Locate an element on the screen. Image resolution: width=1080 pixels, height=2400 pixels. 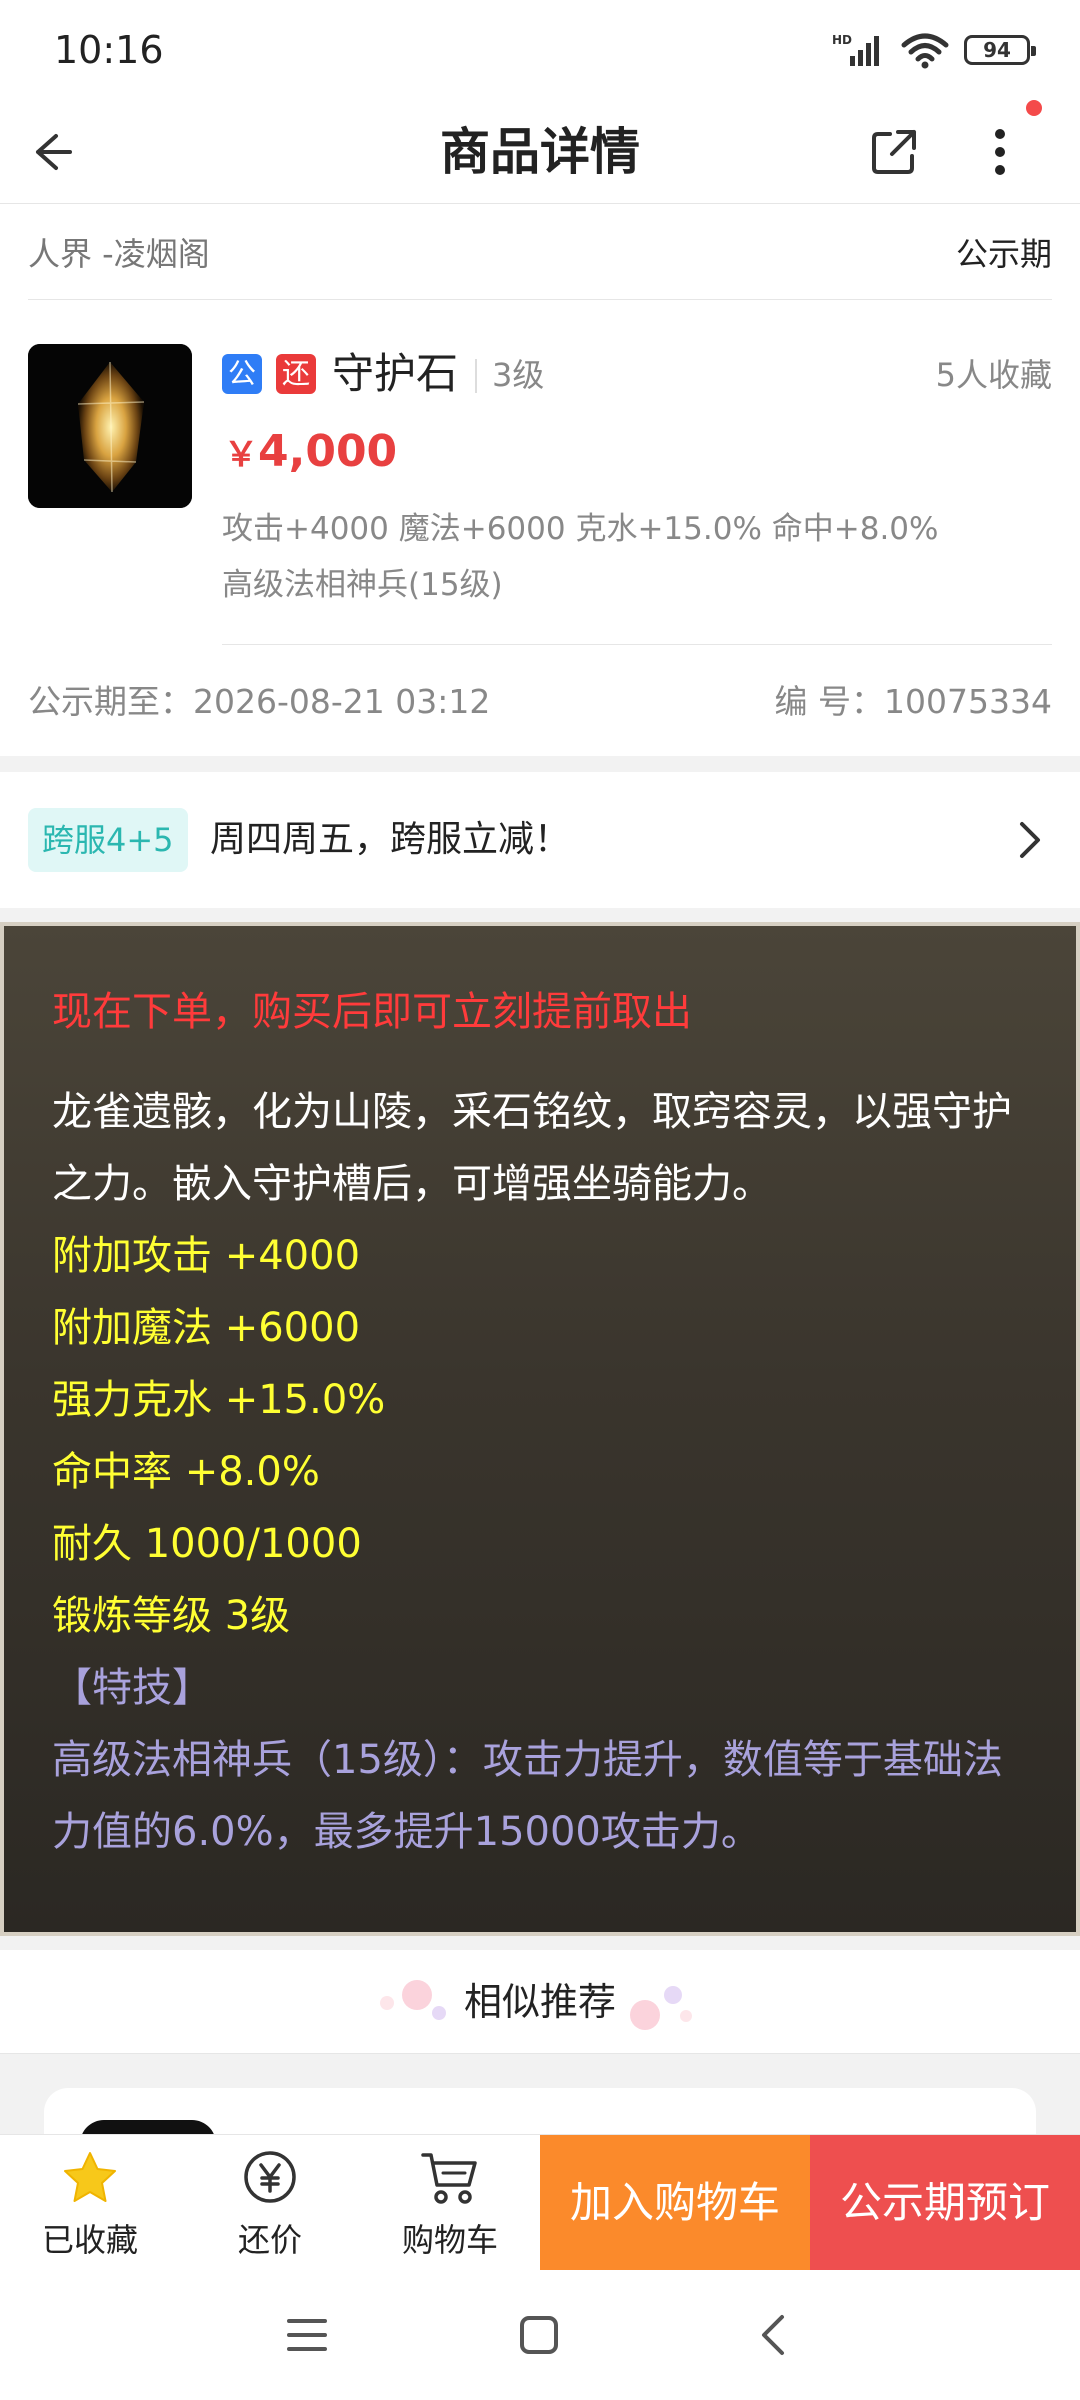
divider is located at coordinates (637, 644).